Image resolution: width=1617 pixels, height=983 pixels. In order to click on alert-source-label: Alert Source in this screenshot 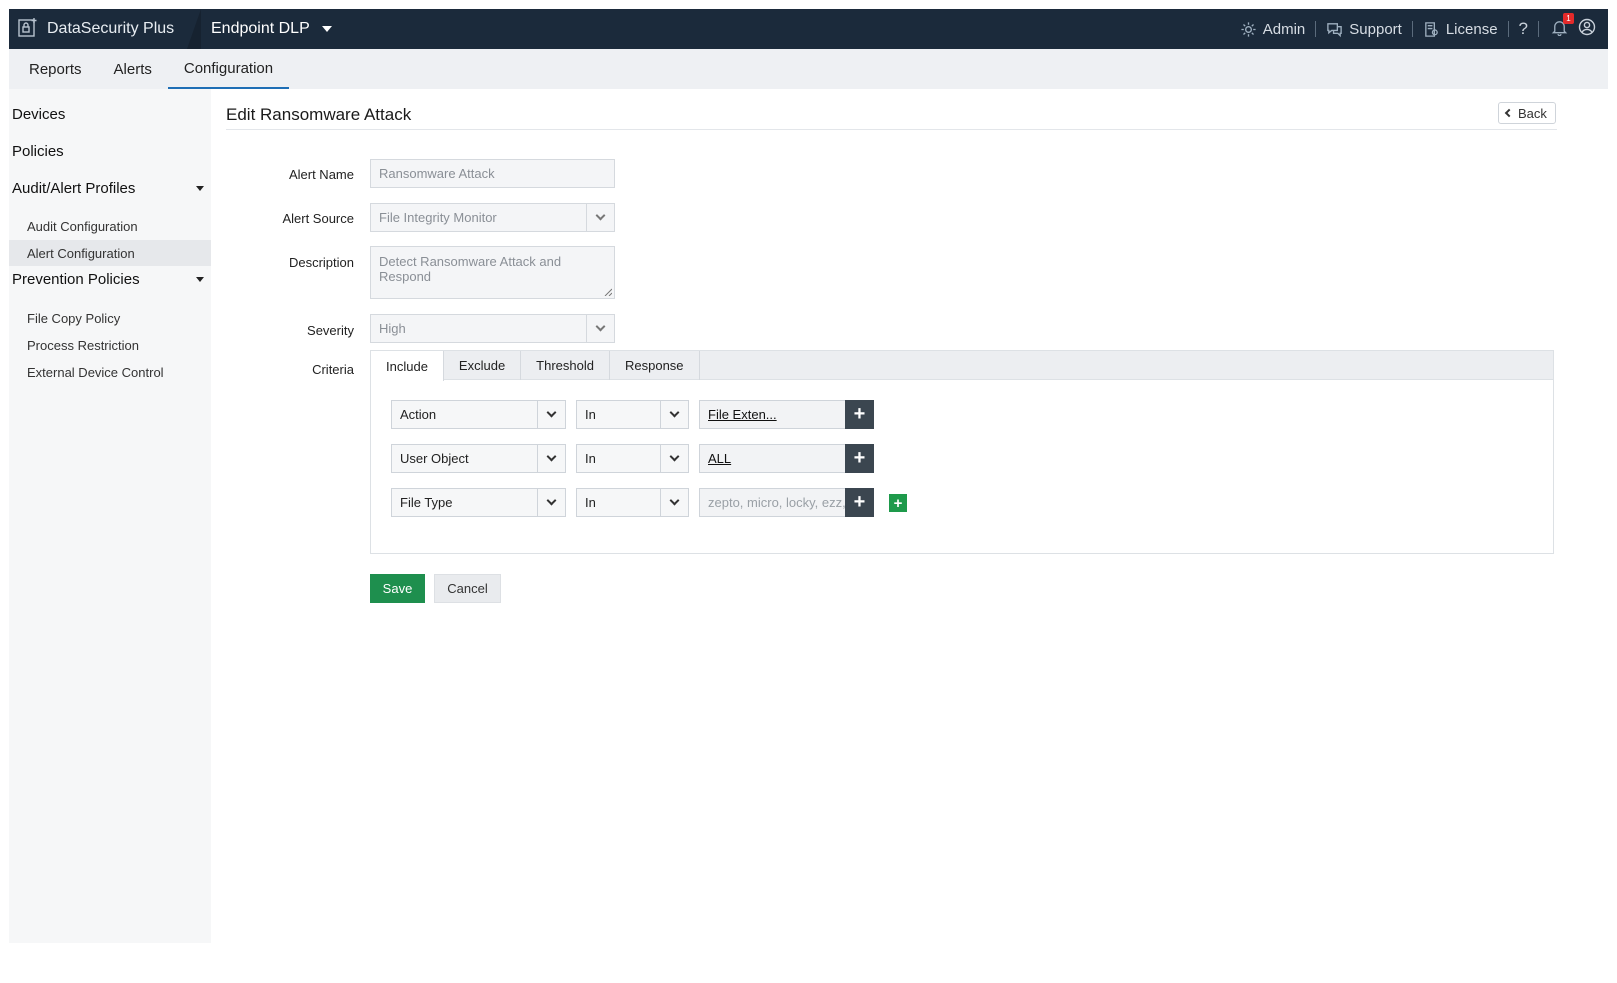, I will do `click(318, 218)`.